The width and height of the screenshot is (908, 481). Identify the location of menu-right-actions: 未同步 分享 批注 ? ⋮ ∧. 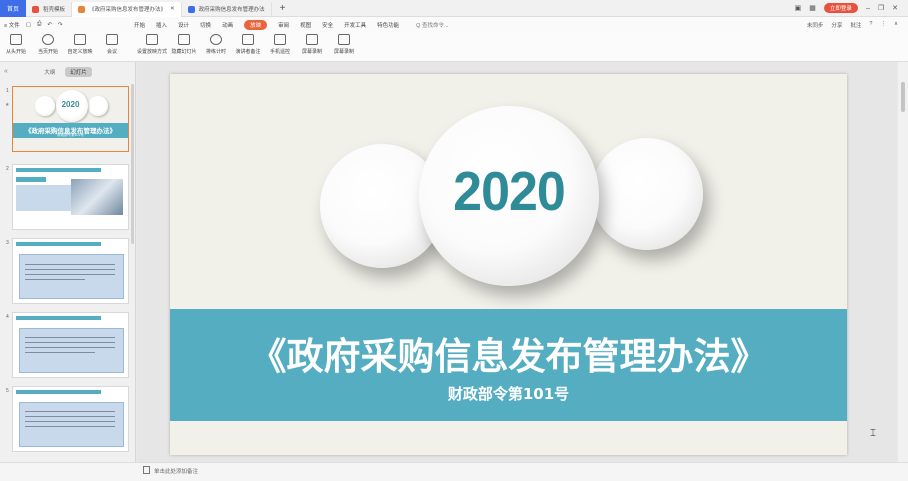
(857, 25).